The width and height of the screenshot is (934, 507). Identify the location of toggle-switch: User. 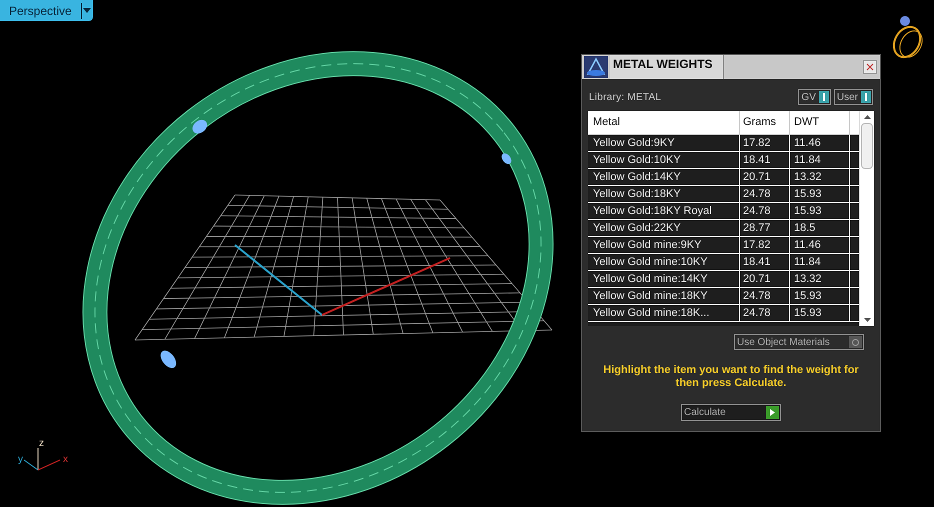
(853, 97).